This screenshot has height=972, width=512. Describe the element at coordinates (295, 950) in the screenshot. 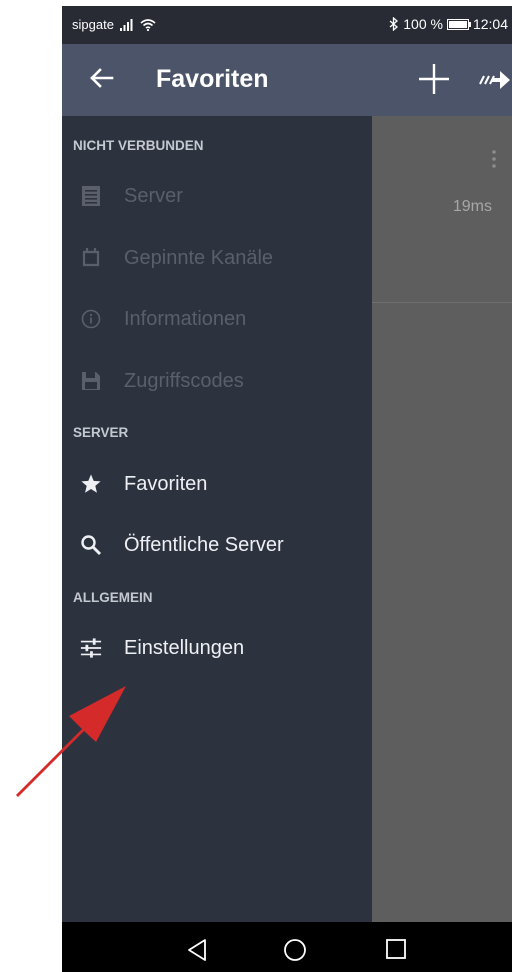

I see `nav-home-icon` at that location.